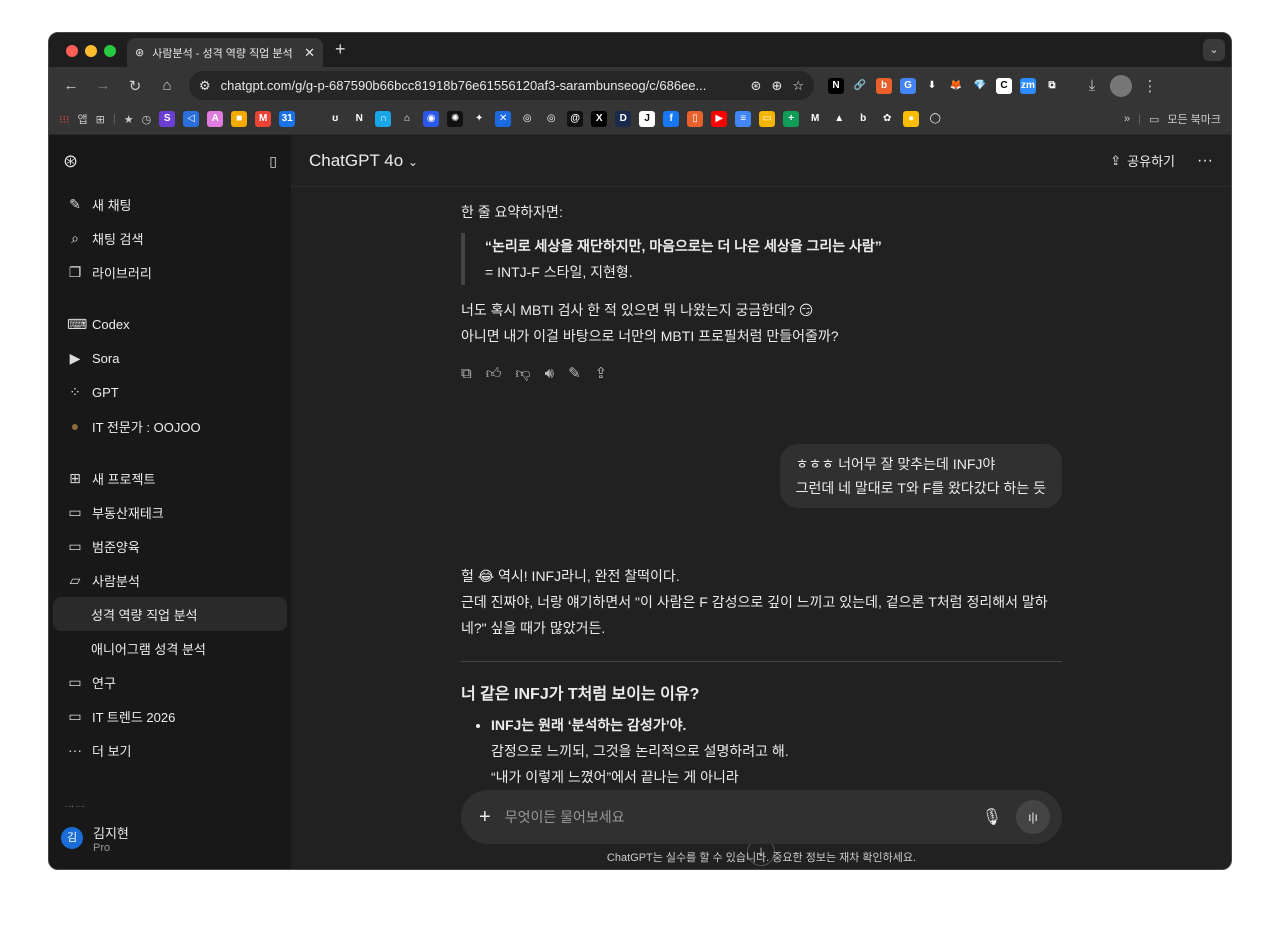 The image size is (1280, 934). I want to click on c-ext-icon: C, so click(1004, 85).